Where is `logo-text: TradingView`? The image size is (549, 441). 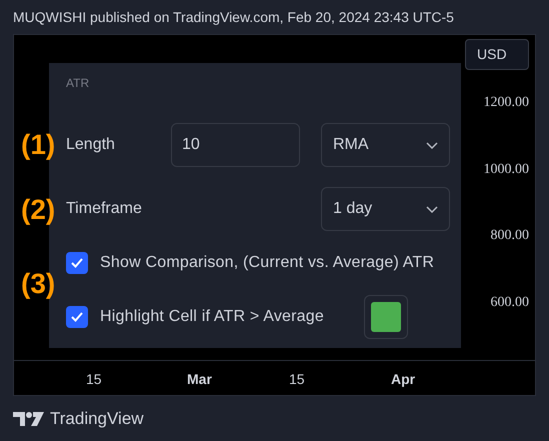
logo-text: TradingView is located at coordinates (97, 419).